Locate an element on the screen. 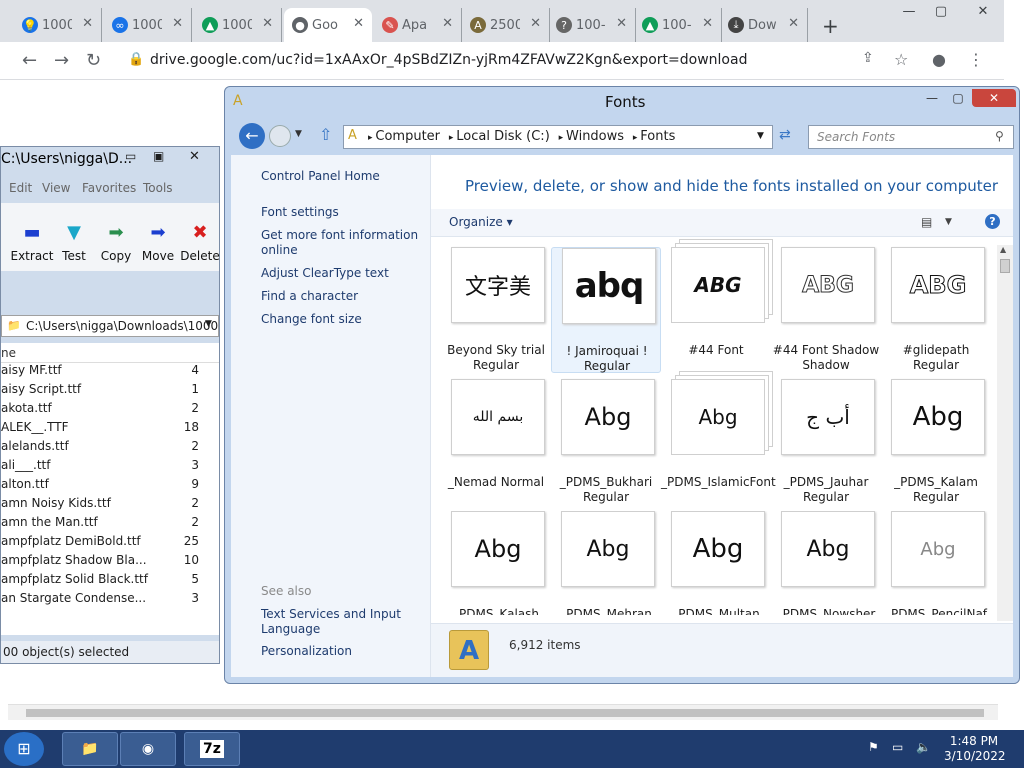 This screenshot has width=1024, height=768. view-dropdown-icon: ▼ is located at coordinates (948, 222).